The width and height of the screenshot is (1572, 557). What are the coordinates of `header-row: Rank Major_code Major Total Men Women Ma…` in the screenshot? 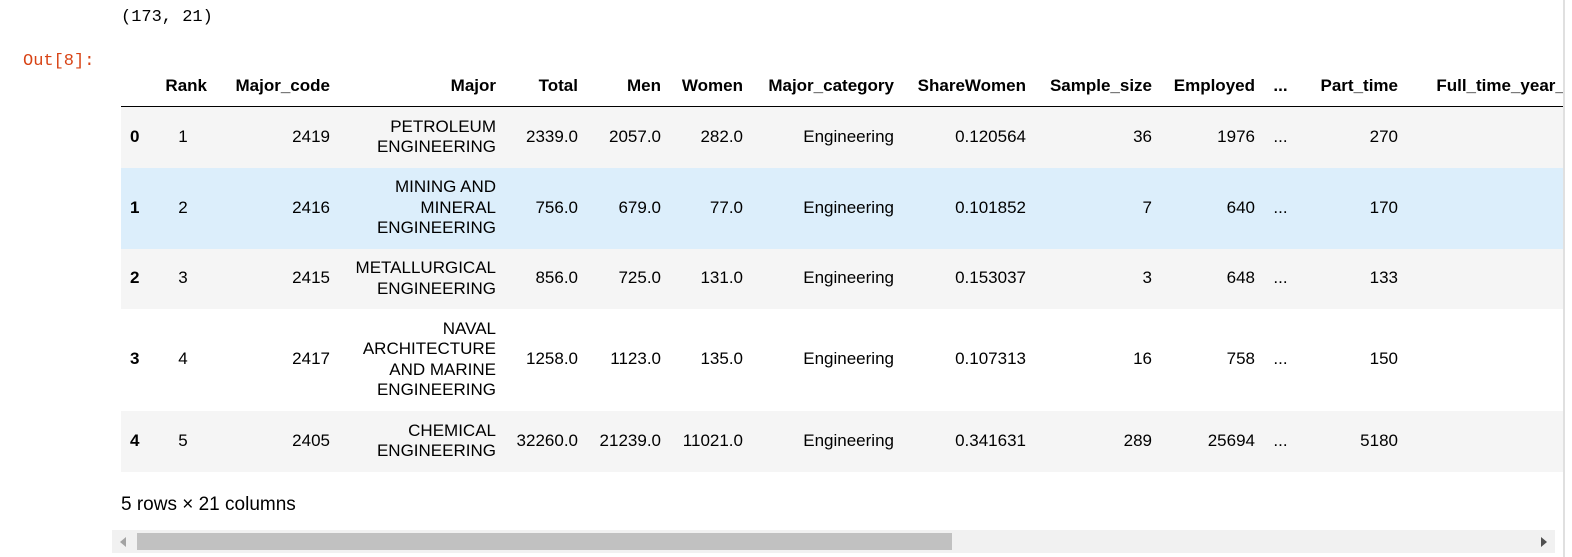 It's located at (843, 86).